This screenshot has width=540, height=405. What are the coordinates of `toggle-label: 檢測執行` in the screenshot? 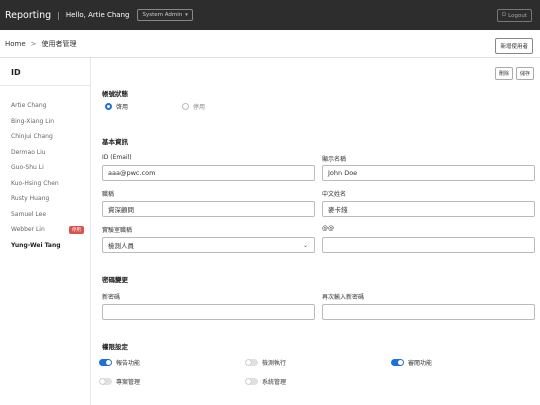 It's located at (274, 363).